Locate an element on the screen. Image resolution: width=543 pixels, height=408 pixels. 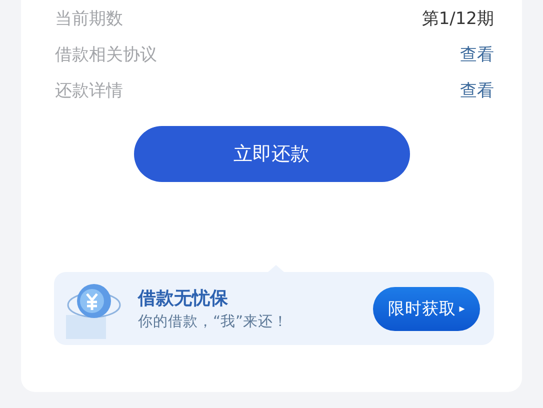
detail-label: 当前期数 is located at coordinates (89, 19).